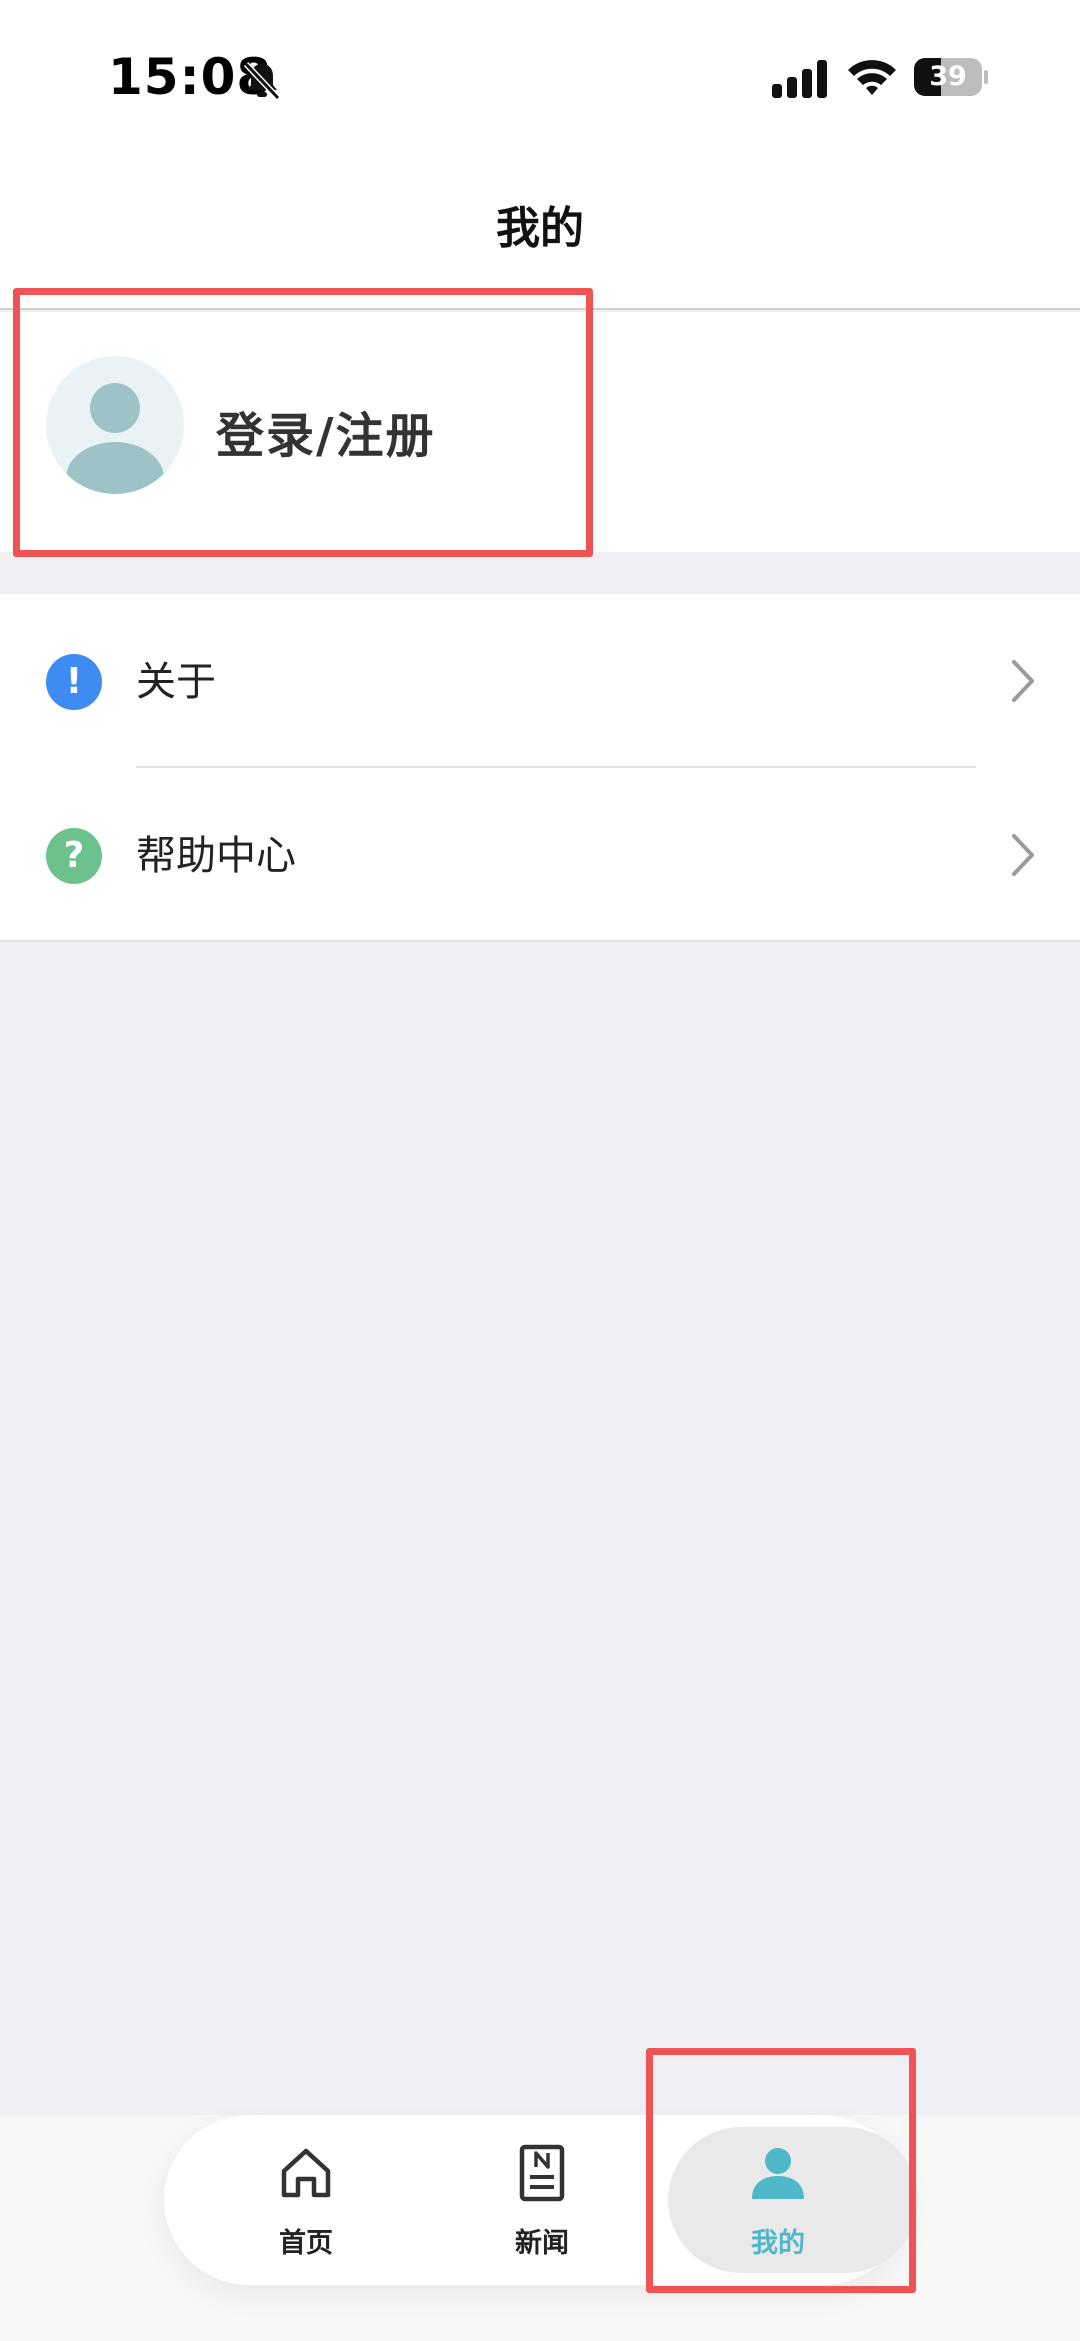 Image resolution: width=1080 pixels, height=2341 pixels. Describe the element at coordinates (306, 2173) in the screenshot. I see `home-icon` at that location.